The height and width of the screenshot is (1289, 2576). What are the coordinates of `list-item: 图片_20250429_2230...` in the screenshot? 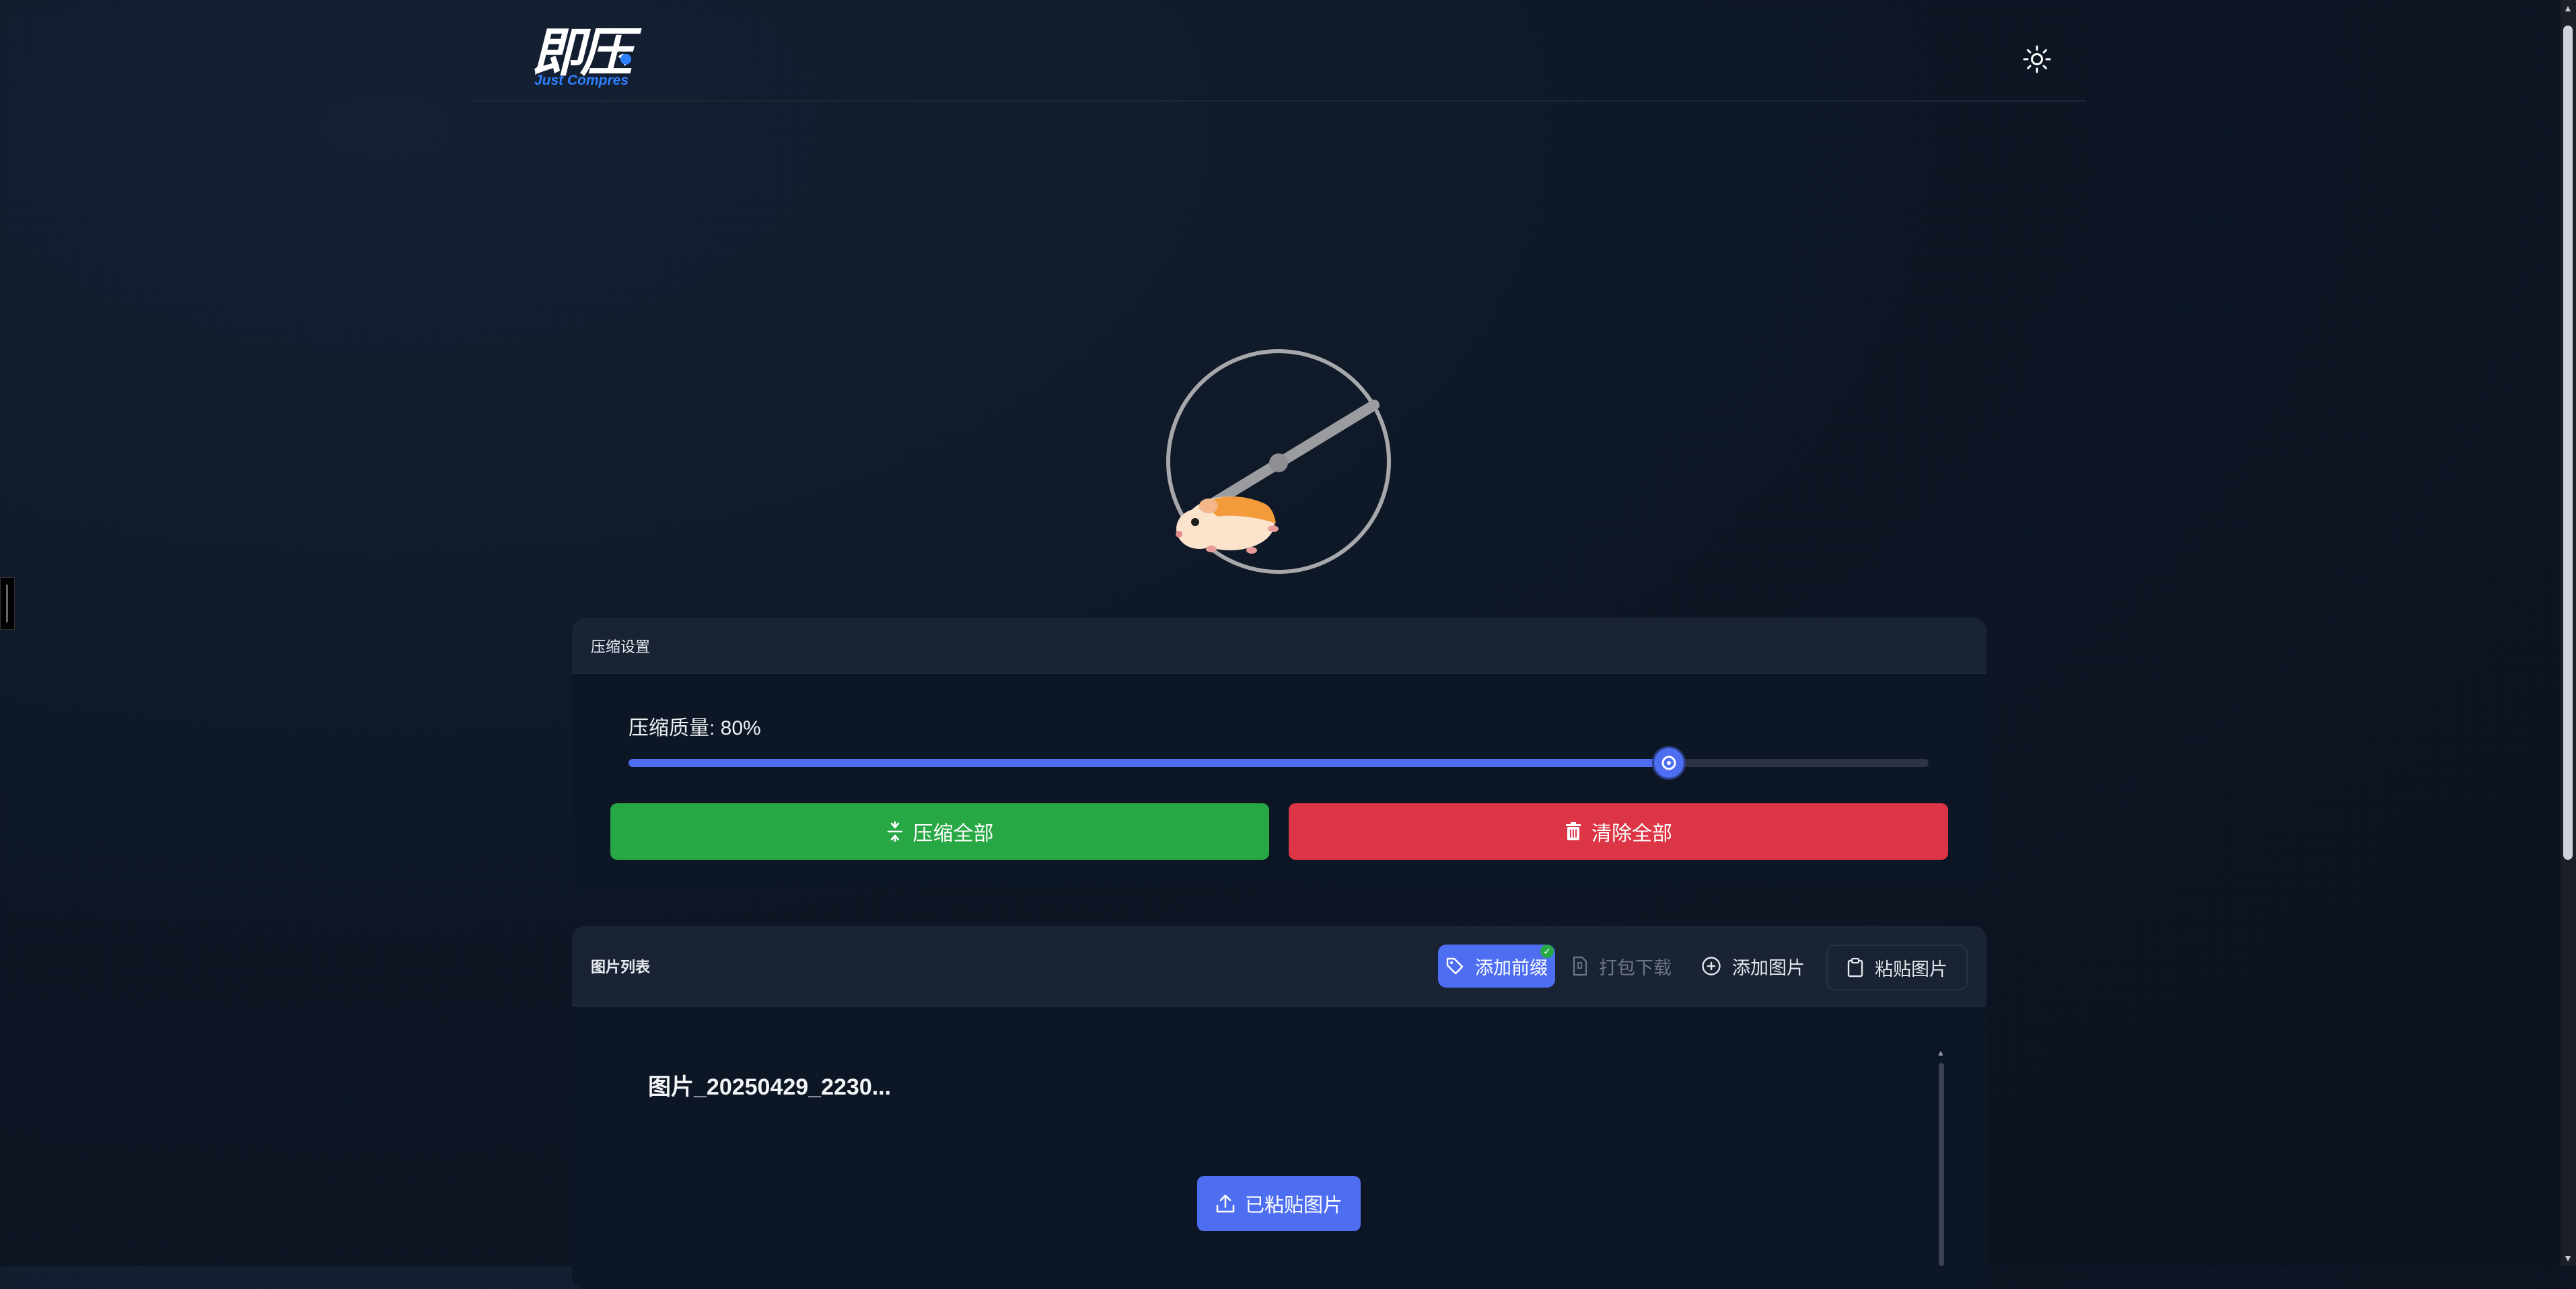 It's located at (769, 1084).